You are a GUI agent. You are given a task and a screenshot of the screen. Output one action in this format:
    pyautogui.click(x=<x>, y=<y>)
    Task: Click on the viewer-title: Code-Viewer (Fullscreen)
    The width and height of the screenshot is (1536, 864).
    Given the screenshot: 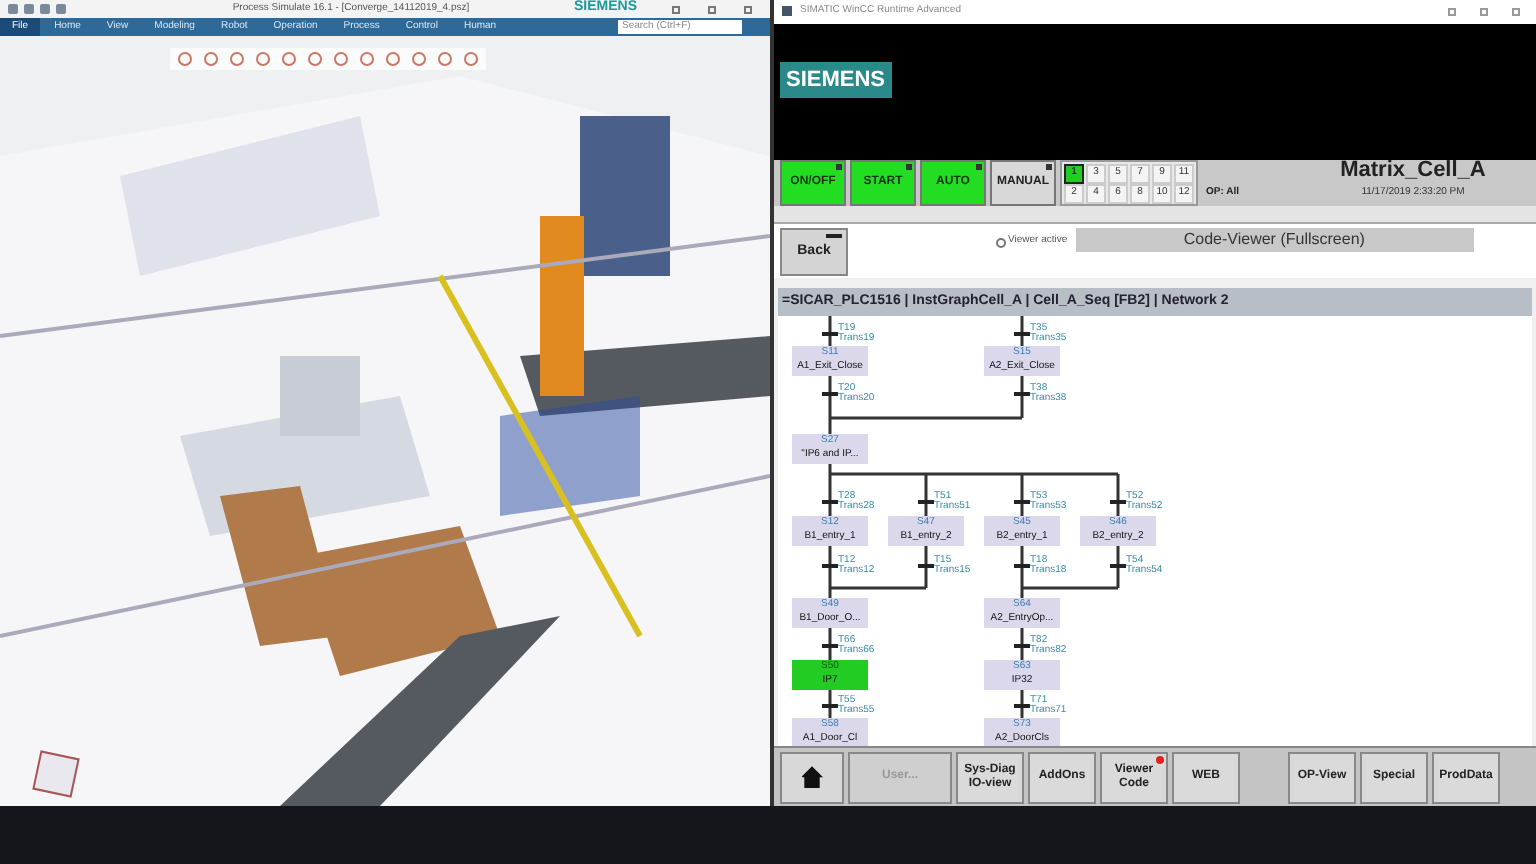 What is the action you would take?
    pyautogui.click(x=1274, y=240)
    